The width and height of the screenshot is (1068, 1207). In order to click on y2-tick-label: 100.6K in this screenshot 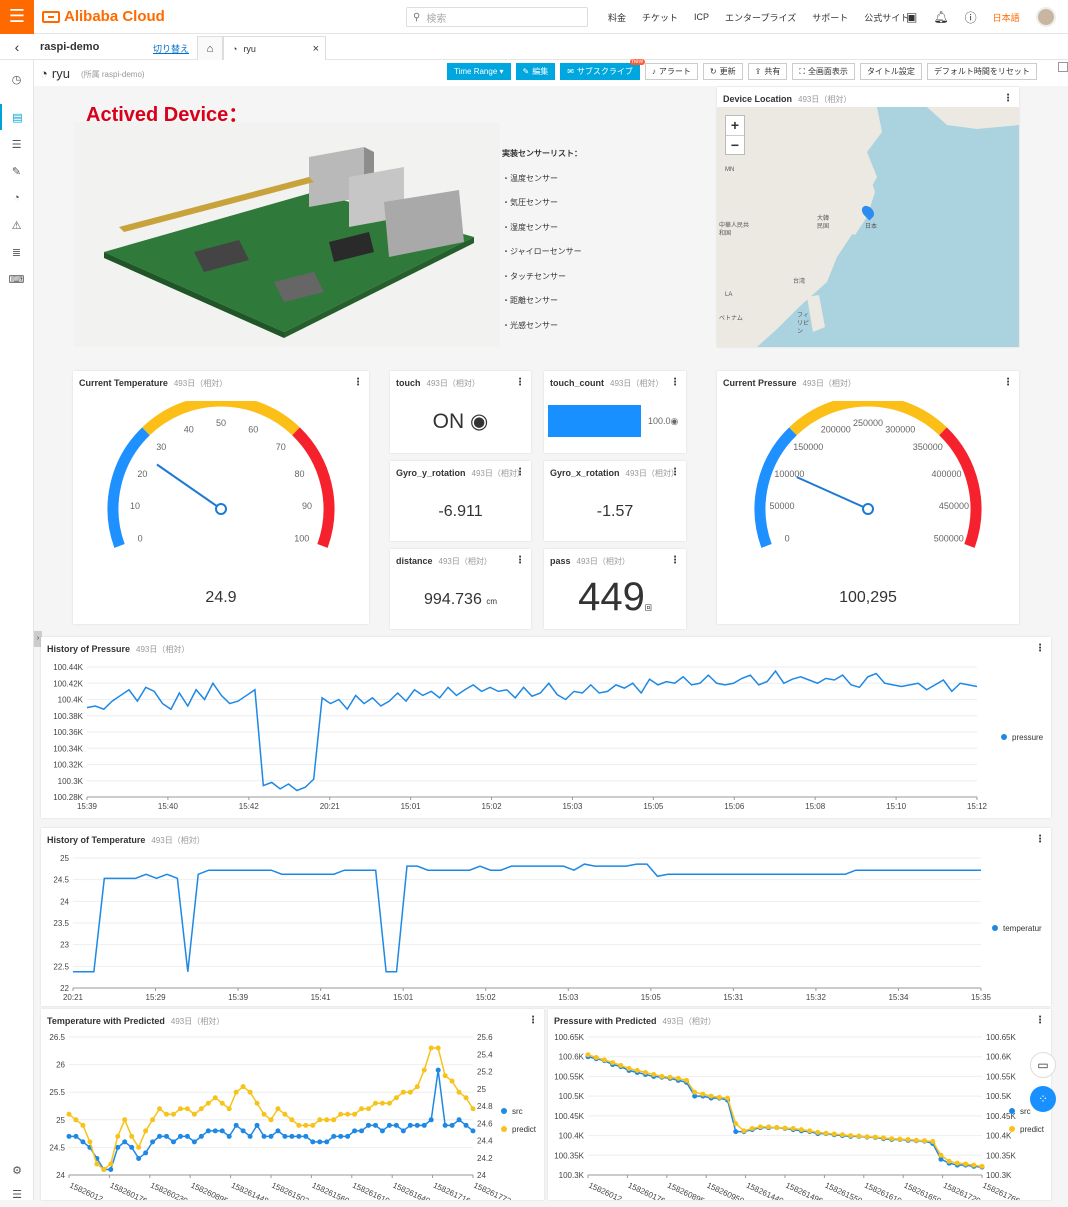, I will do `click(999, 1057)`.